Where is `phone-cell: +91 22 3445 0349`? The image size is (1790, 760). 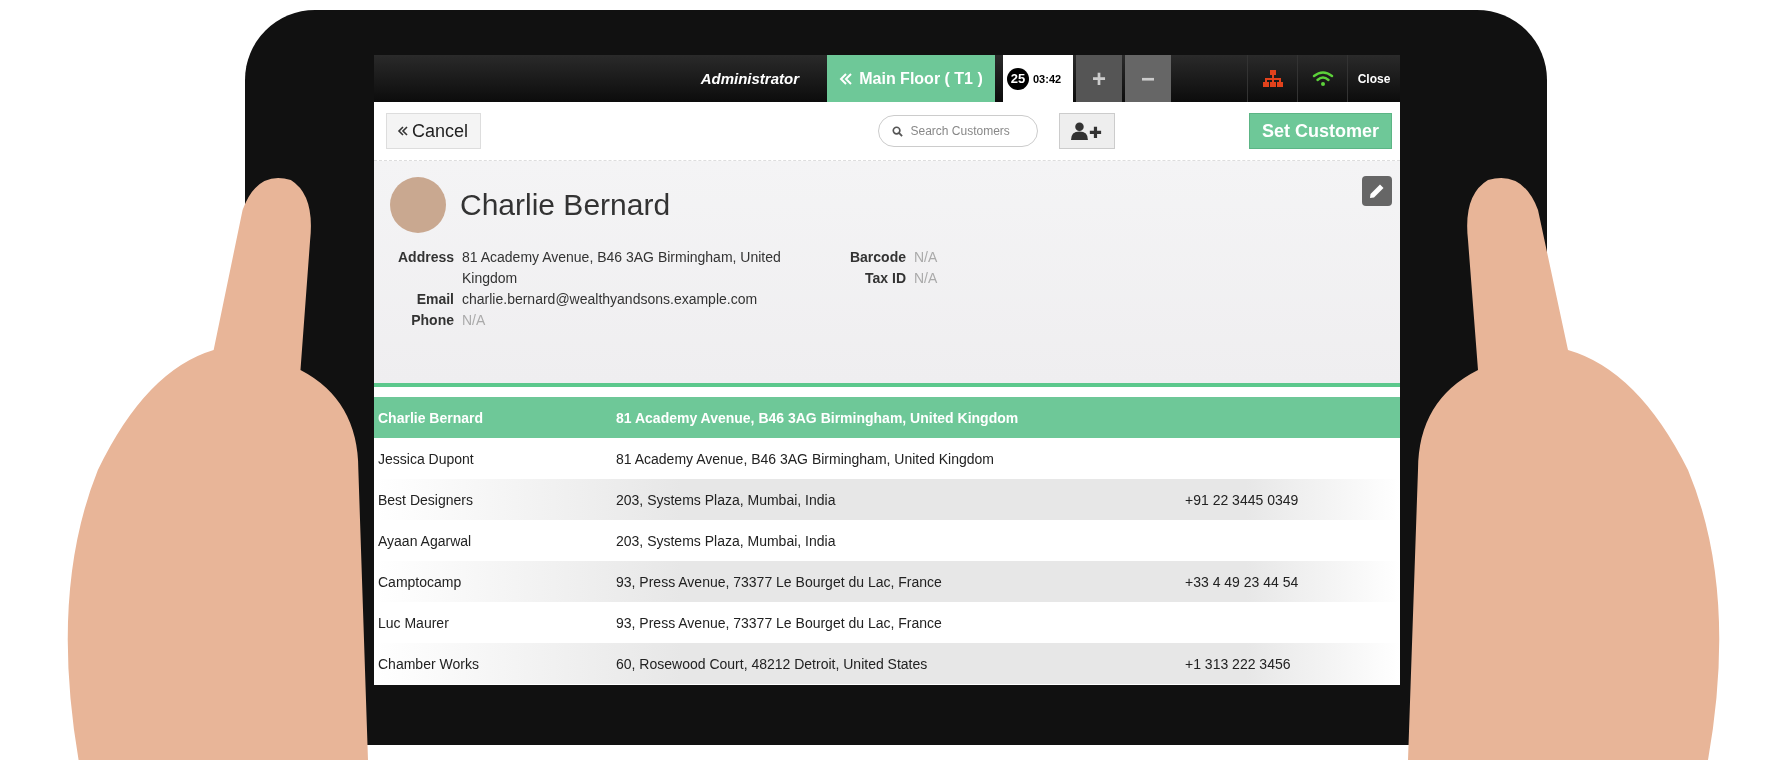 phone-cell: +91 22 3445 0349 is located at coordinates (1242, 499).